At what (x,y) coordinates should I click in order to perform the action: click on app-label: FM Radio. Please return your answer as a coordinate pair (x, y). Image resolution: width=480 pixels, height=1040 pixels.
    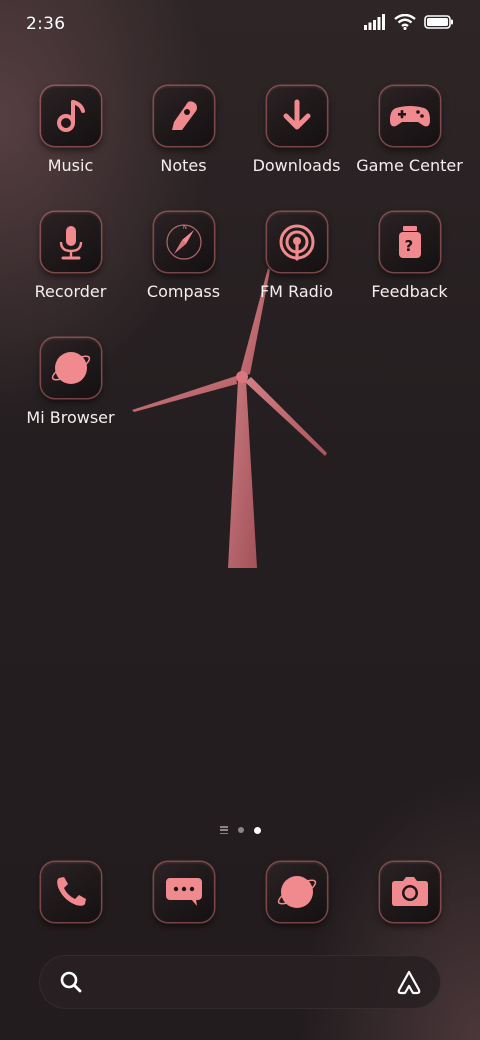
    Looking at the image, I should click on (296, 291).